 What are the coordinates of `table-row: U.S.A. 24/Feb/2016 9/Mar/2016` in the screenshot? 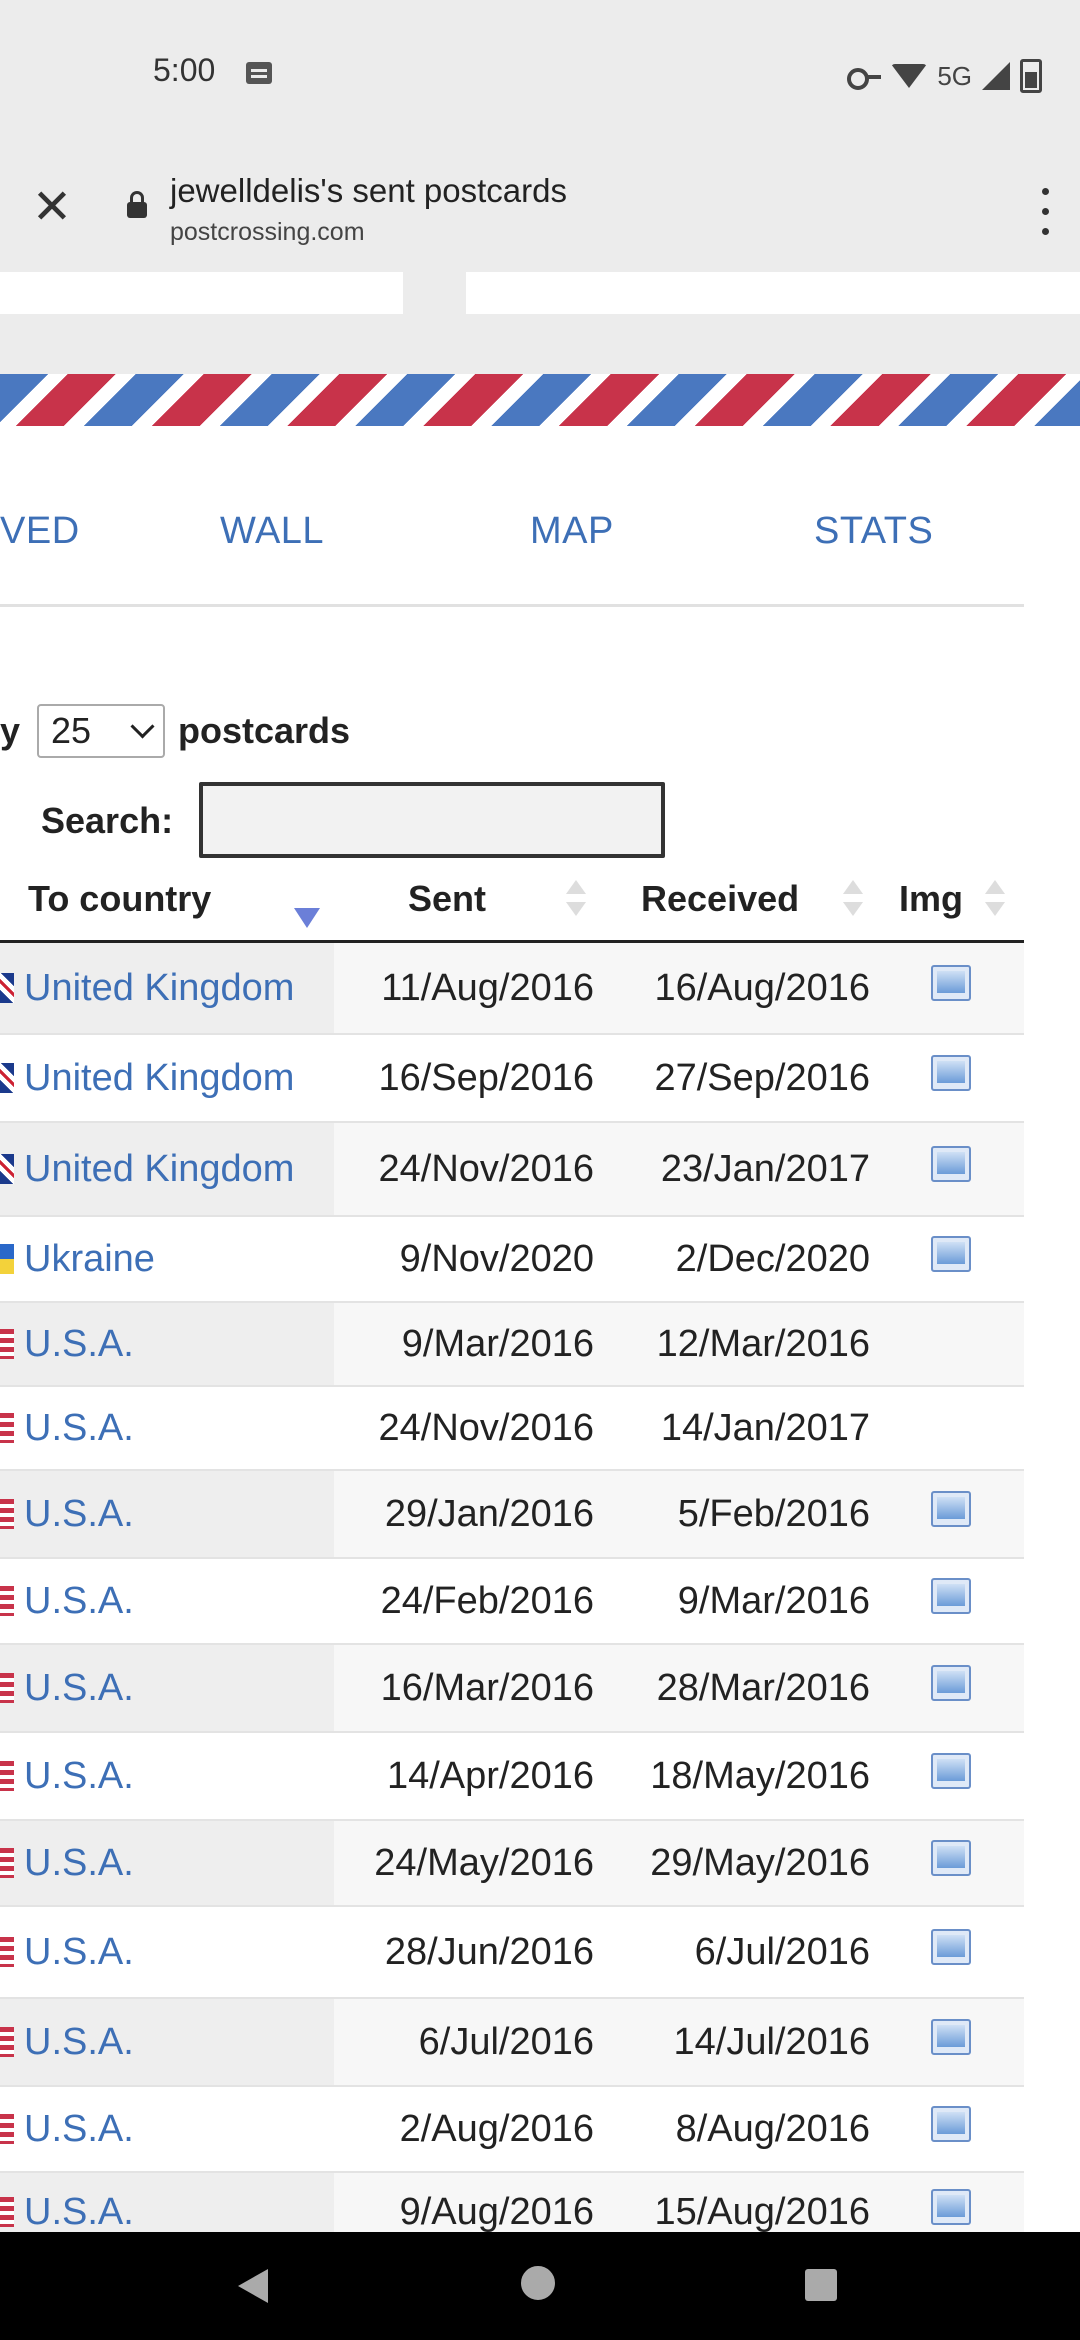 It's located at (512, 1602).